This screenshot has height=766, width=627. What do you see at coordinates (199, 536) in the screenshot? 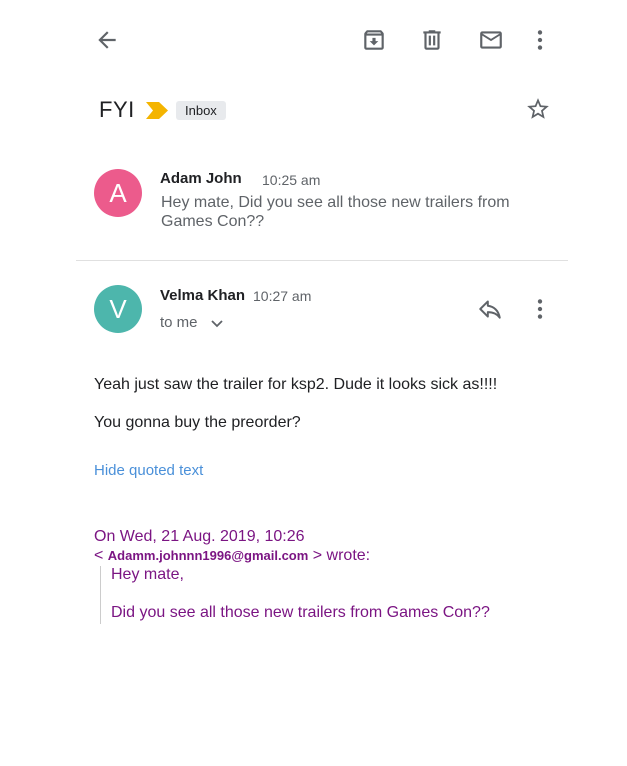
I see `quote-attribution: On Wed, 21 Aug. 2019, 10:26` at bounding box center [199, 536].